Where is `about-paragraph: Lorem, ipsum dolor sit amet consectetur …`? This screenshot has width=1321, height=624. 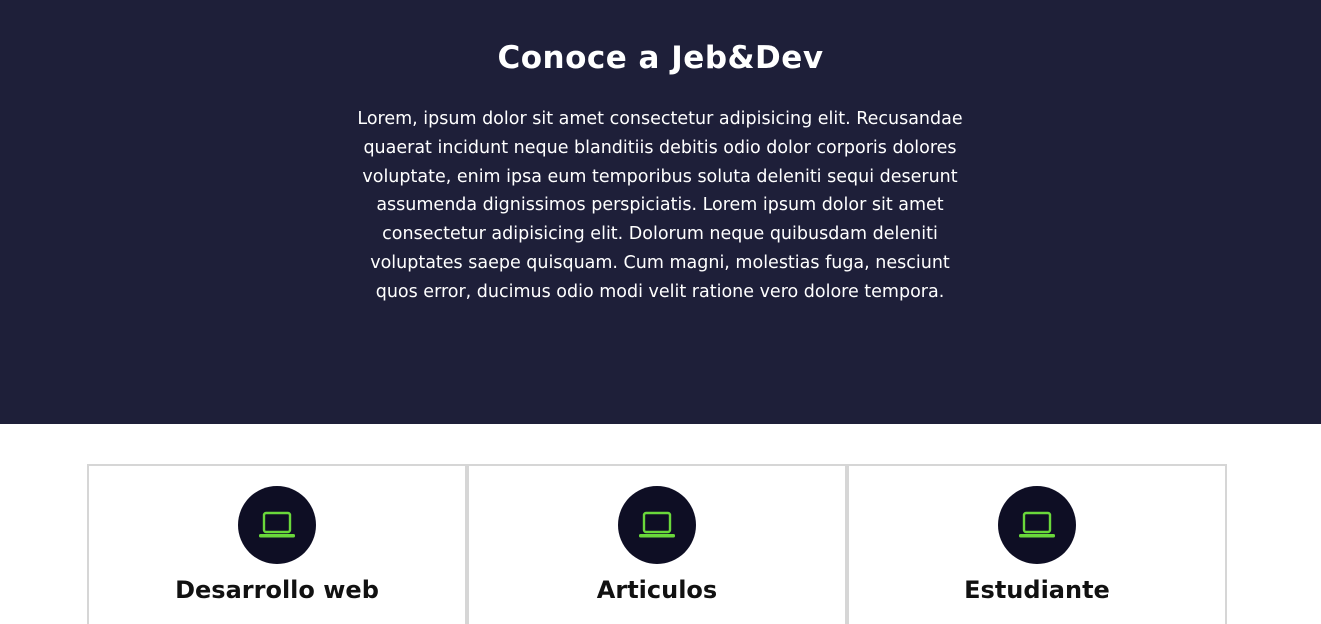 about-paragraph: Lorem, ipsum dolor sit amet consectetur … is located at coordinates (660, 205).